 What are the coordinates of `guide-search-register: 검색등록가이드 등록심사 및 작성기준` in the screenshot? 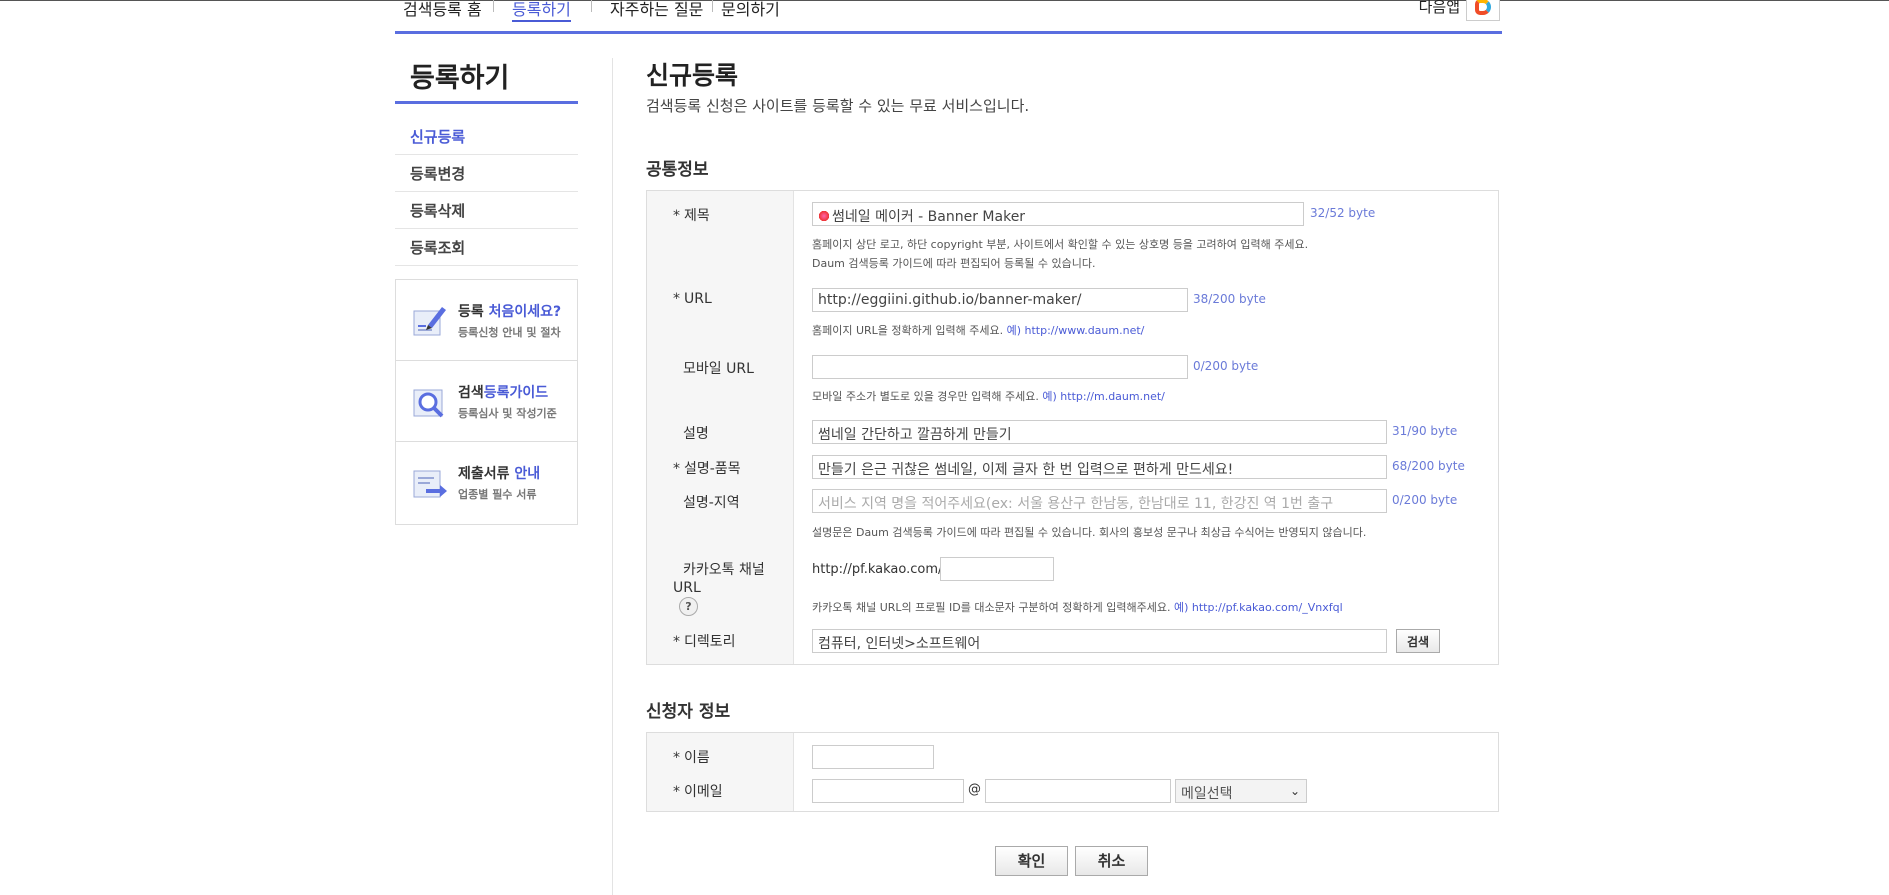 It's located at (486, 401).